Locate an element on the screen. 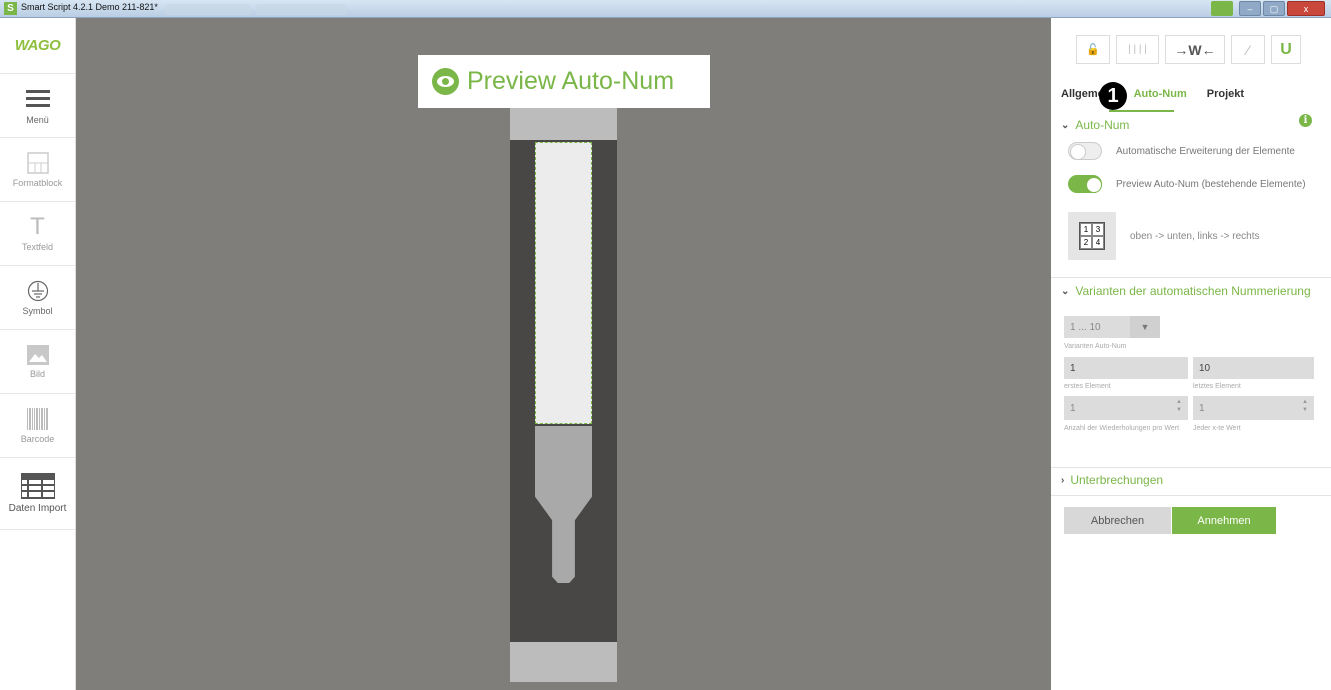 This screenshot has width=1331, height=690. marker-holder is located at coordinates (563, 504).